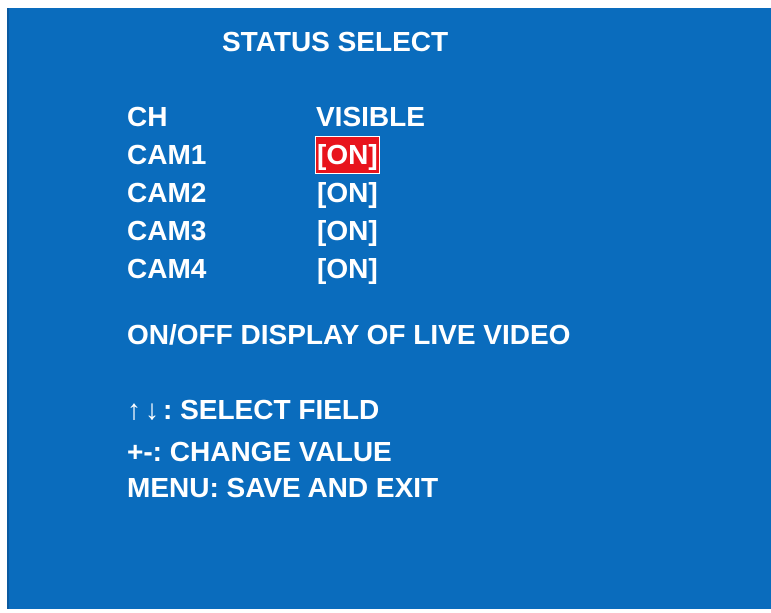 The image size is (771, 613). I want to click on visible-value-cam4: [ON], so click(347, 269).